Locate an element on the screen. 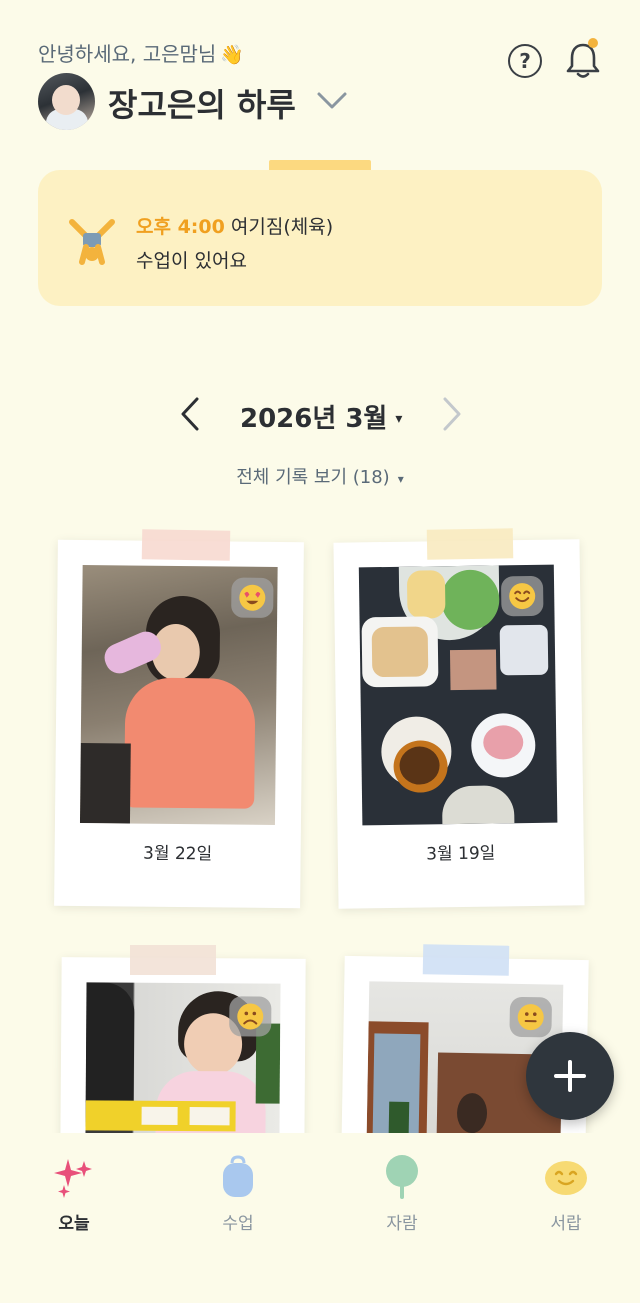 Image resolution: width=640 pixels, height=1303 pixels. heart-eyes-face-icon is located at coordinates (252, 597).